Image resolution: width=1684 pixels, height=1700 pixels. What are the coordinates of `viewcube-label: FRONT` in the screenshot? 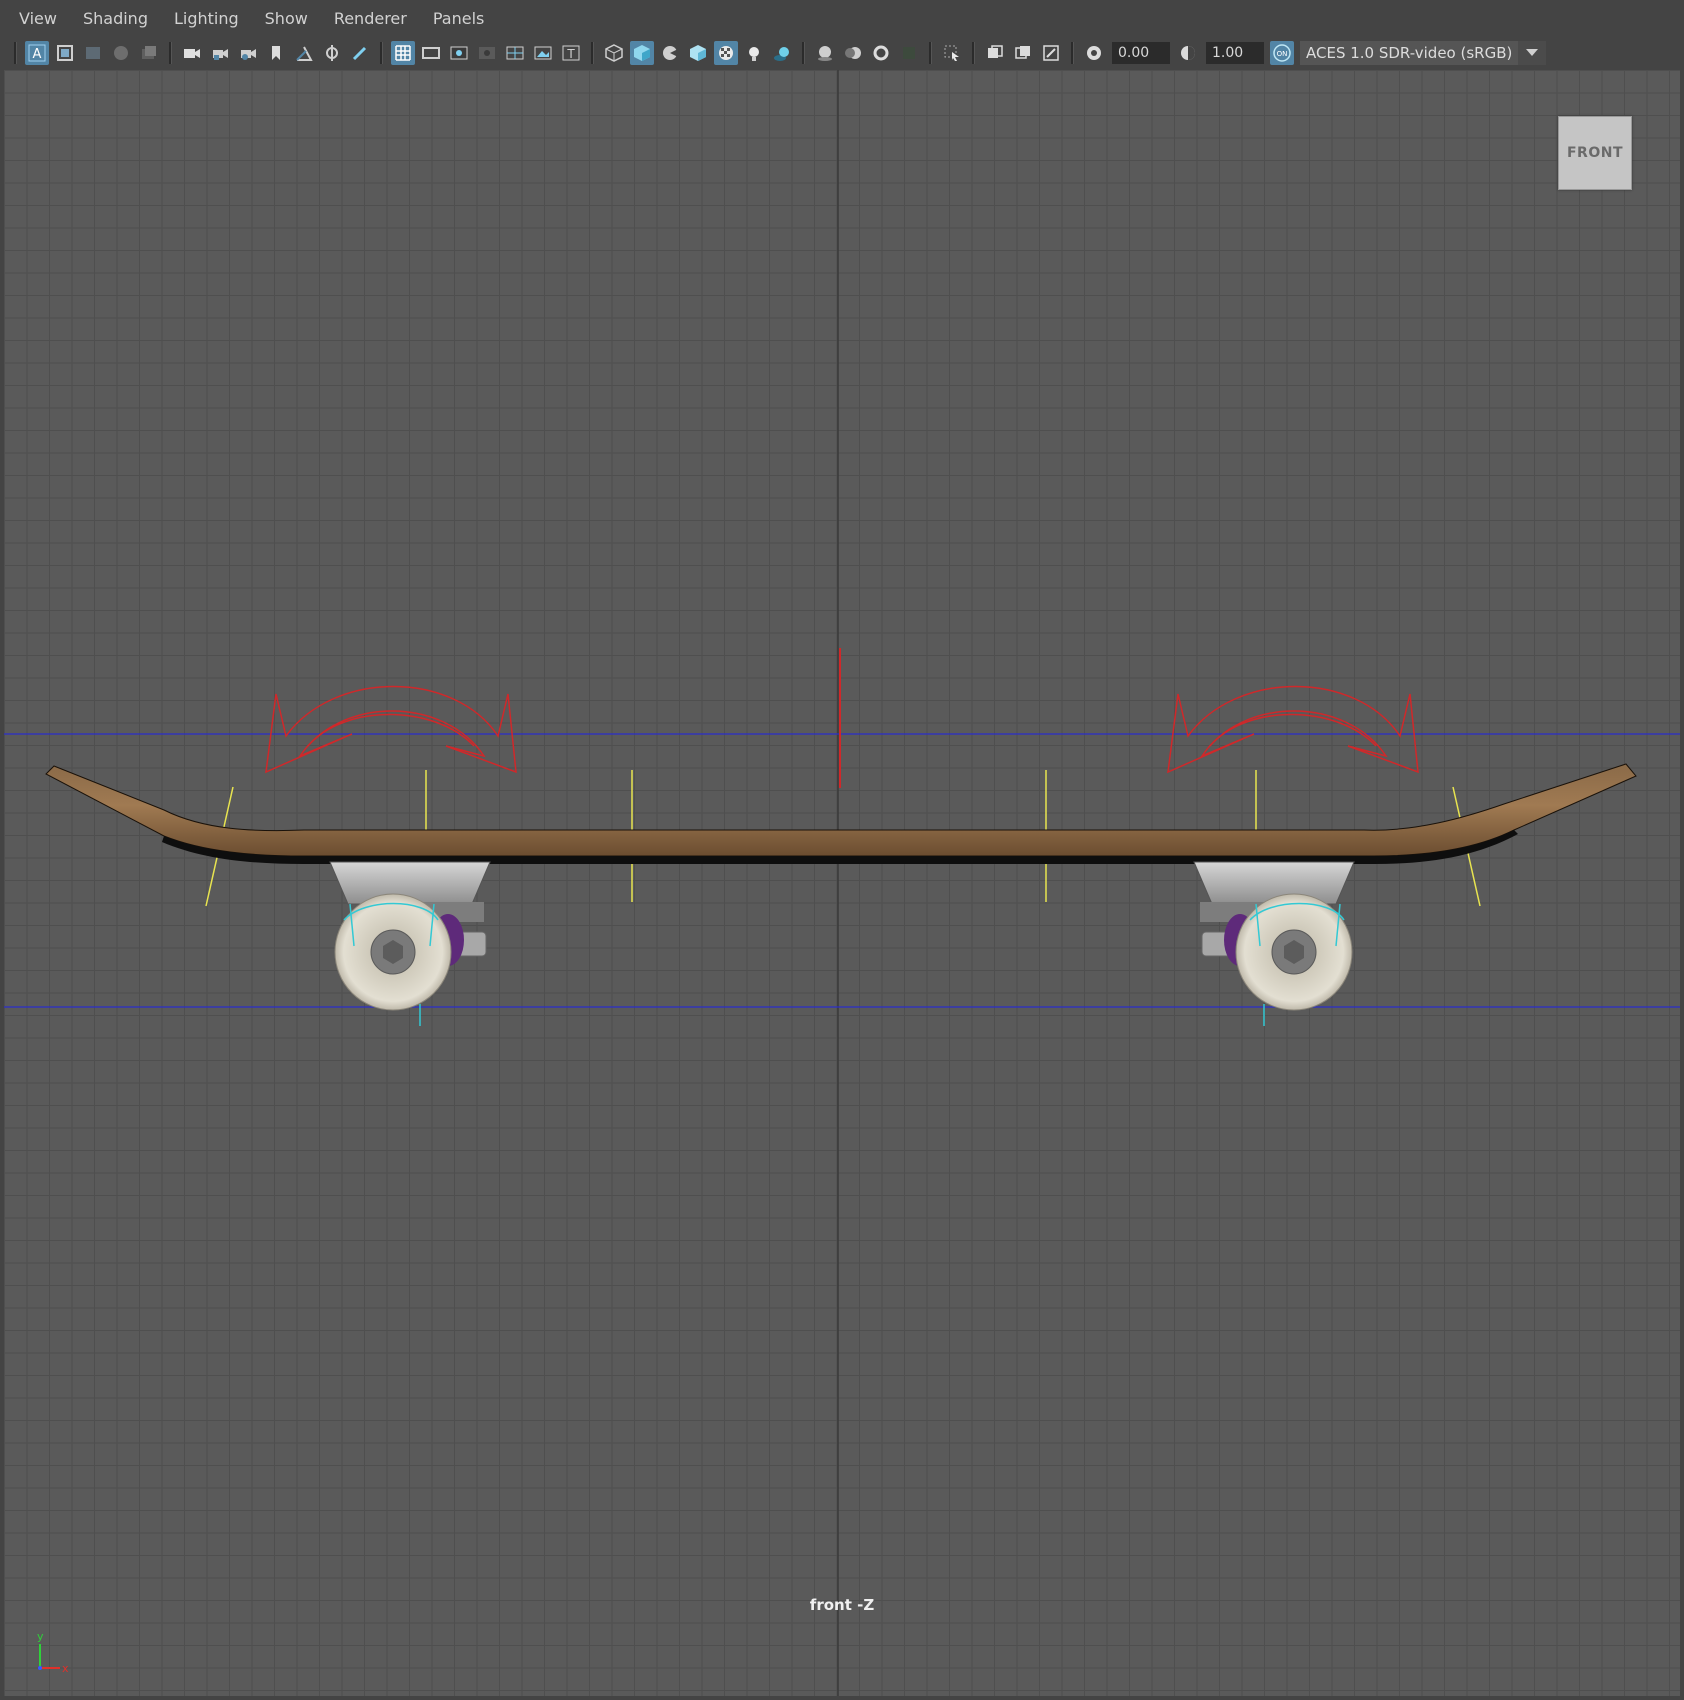 It's located at (1594, 153).